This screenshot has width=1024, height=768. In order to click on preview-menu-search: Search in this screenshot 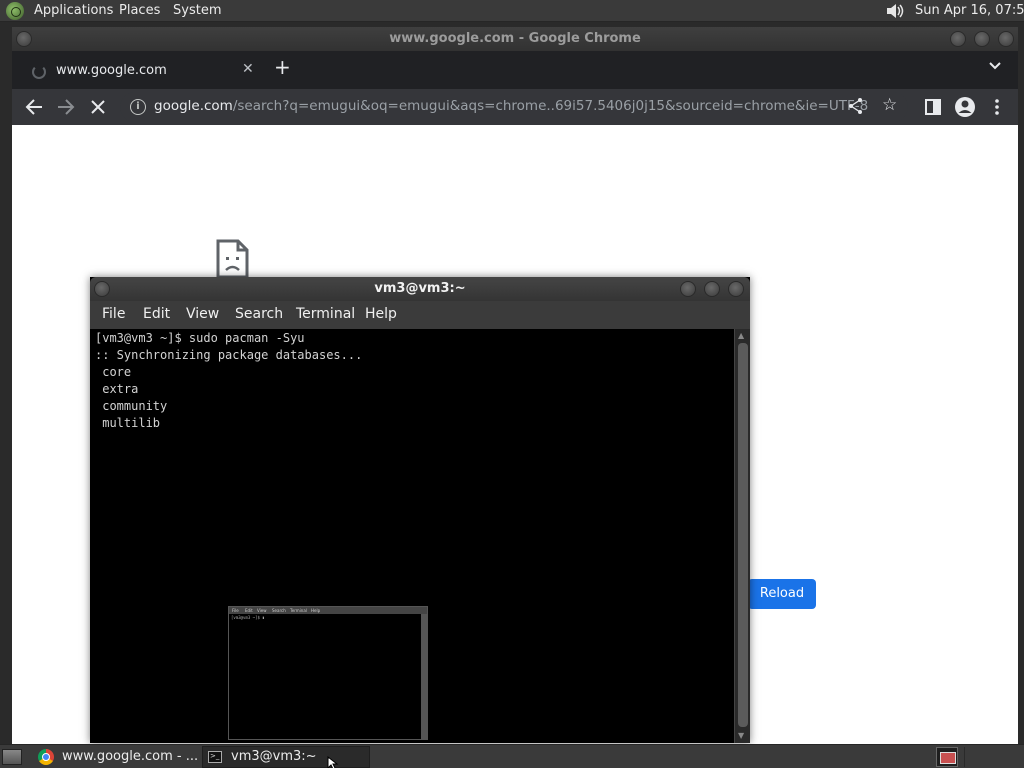, I will do `click(279, 610)`.